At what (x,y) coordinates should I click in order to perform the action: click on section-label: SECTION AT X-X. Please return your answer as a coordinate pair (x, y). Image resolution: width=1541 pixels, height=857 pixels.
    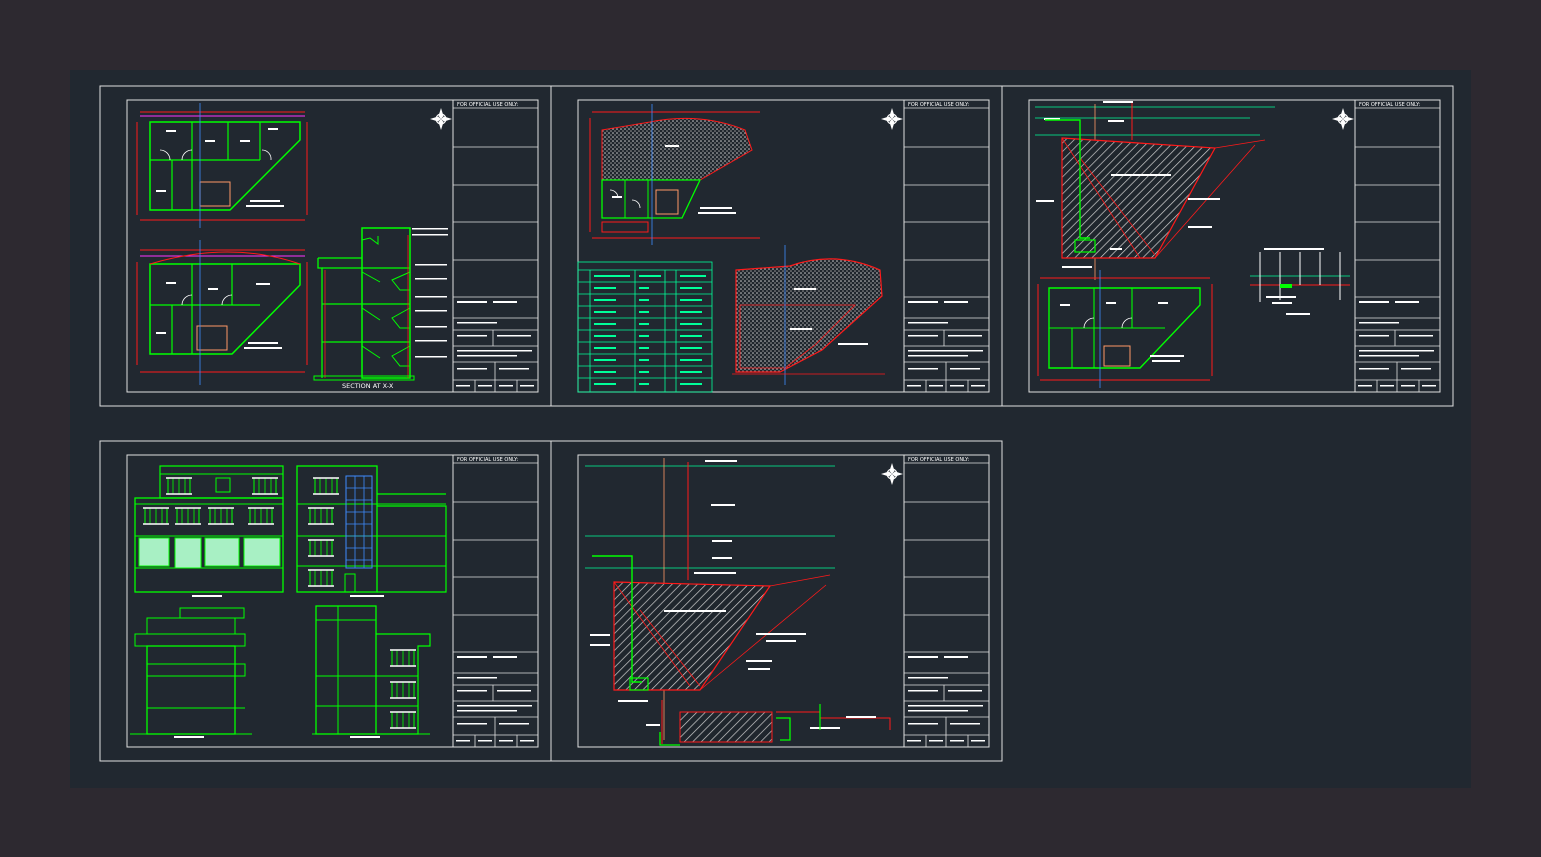
    Looking at the image, I should click on (368, 386).